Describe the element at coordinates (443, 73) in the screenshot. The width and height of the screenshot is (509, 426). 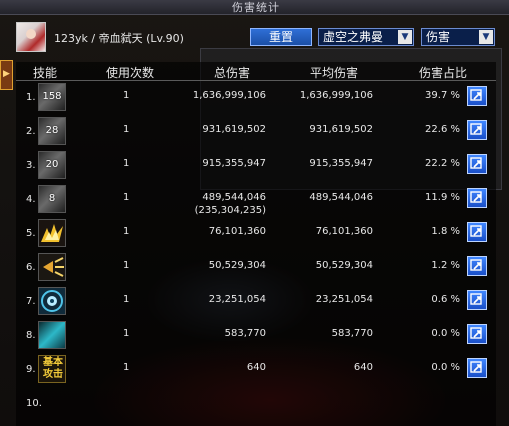
I see `col-damage-share: 伤害占比` at that location.